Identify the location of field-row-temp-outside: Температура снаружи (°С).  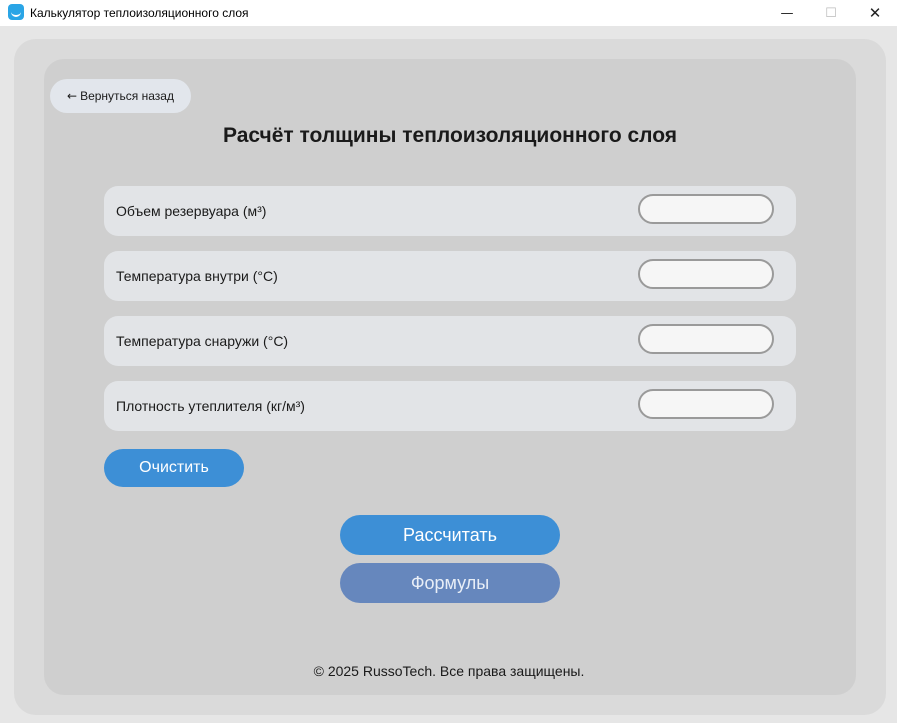
(450, 341).